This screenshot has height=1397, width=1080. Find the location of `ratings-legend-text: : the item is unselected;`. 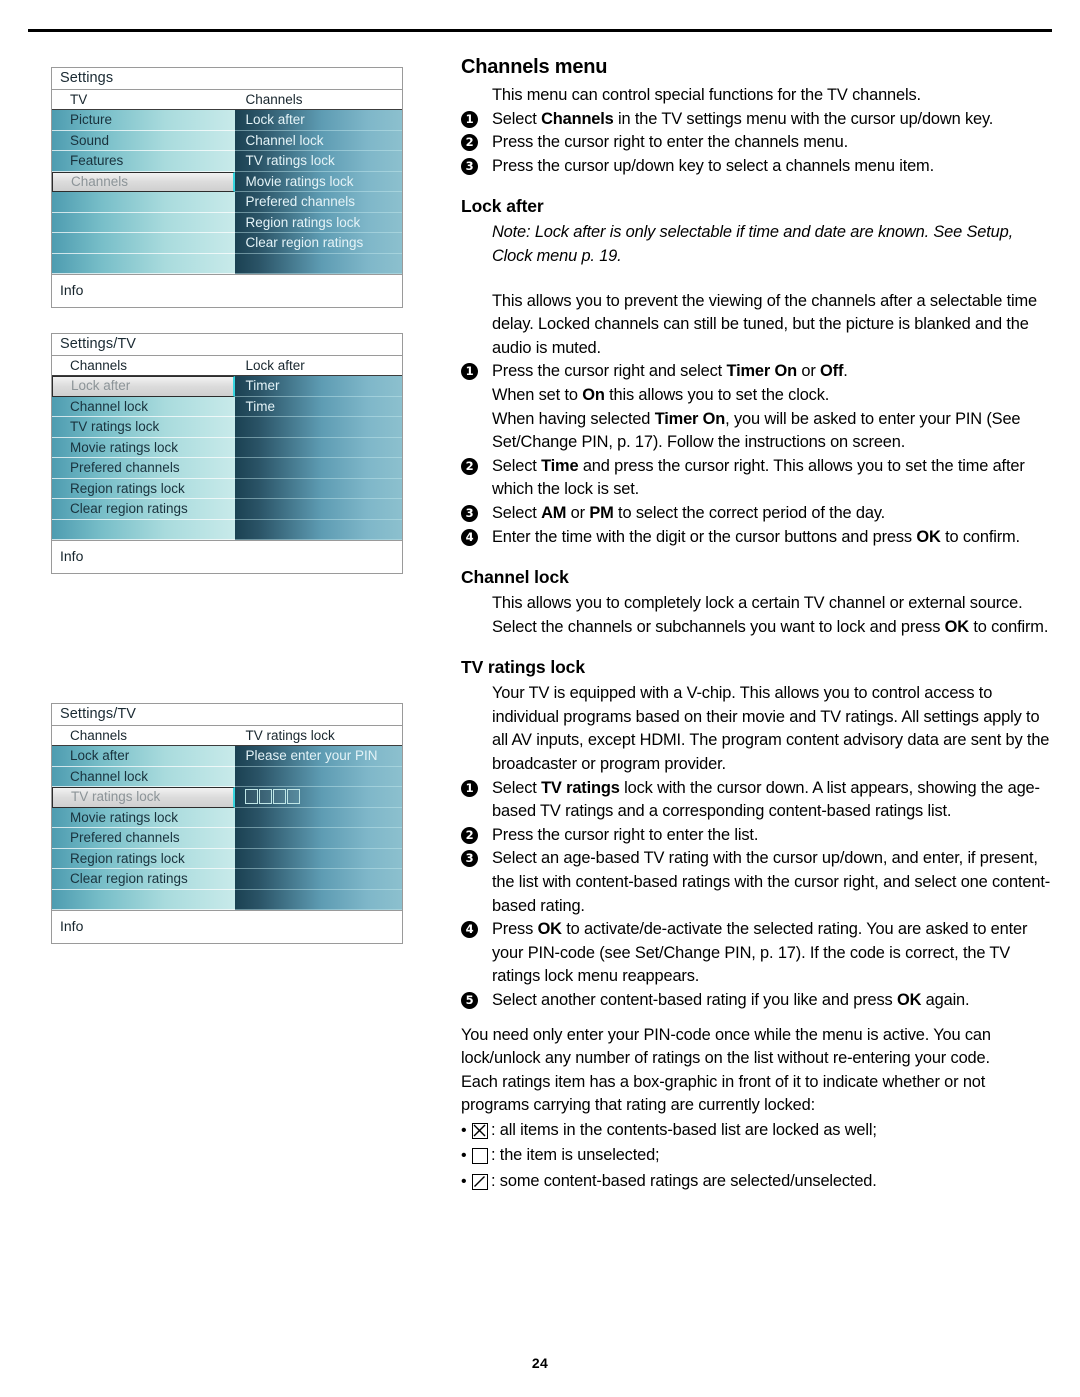

ratings-legend-text: : the item is unselected; is located at coordinates (575, 1155).